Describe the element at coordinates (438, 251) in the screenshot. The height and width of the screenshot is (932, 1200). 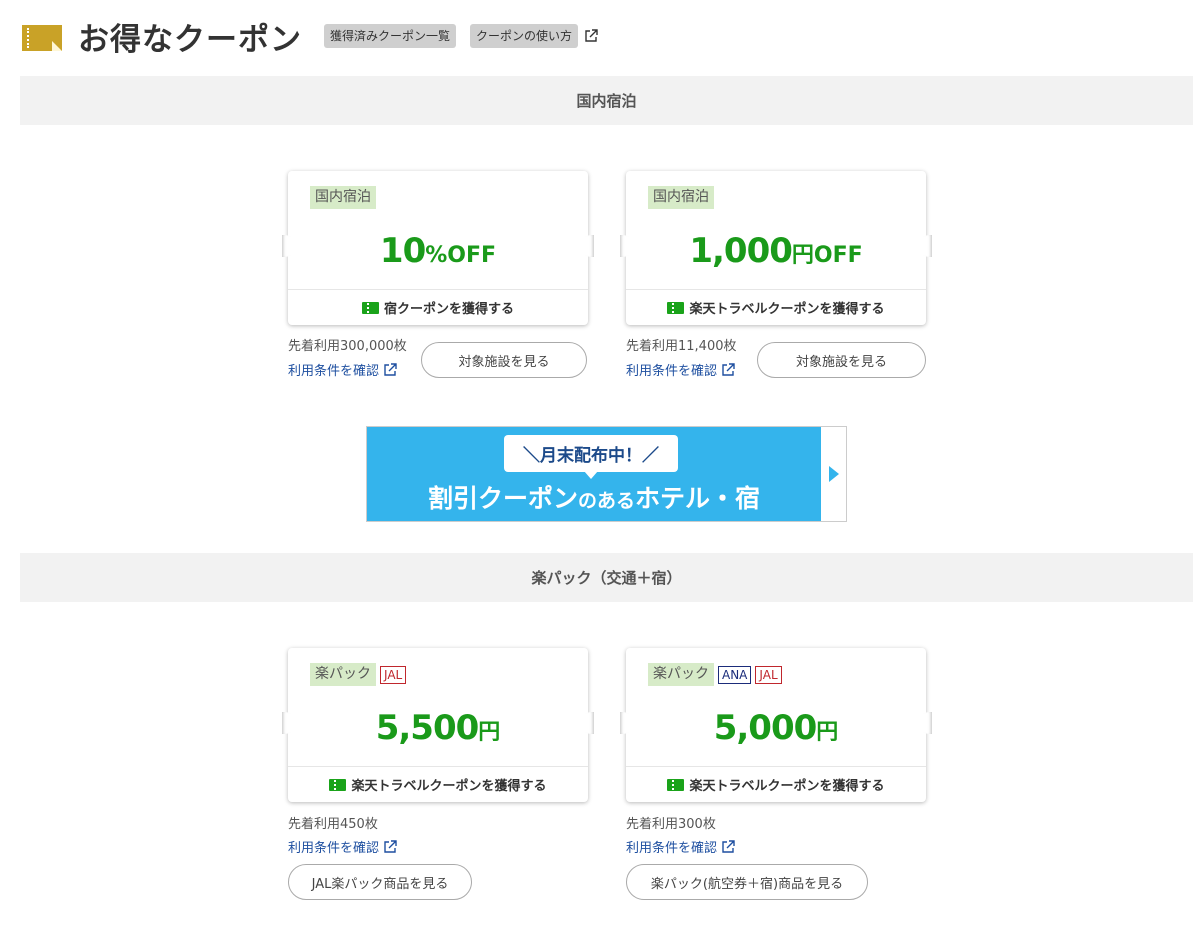
I see `coupon-amount: 10%OFF` at that location.